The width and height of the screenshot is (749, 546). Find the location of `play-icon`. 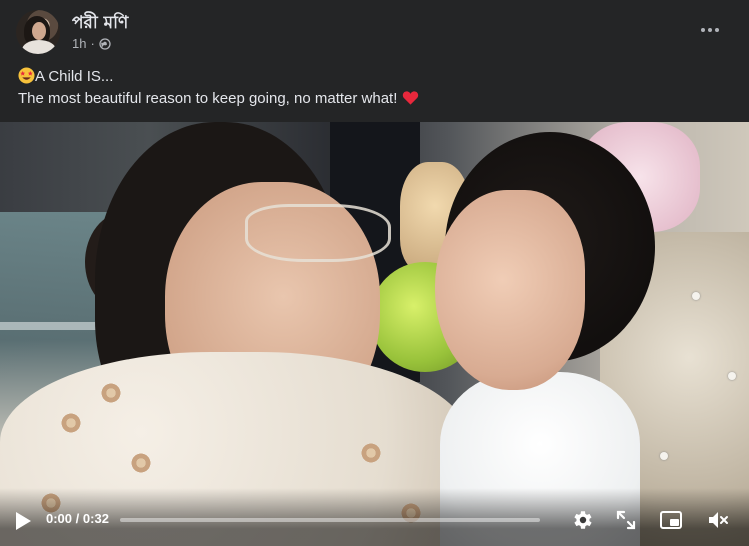

play-icon is located at coordinates (23, 521).